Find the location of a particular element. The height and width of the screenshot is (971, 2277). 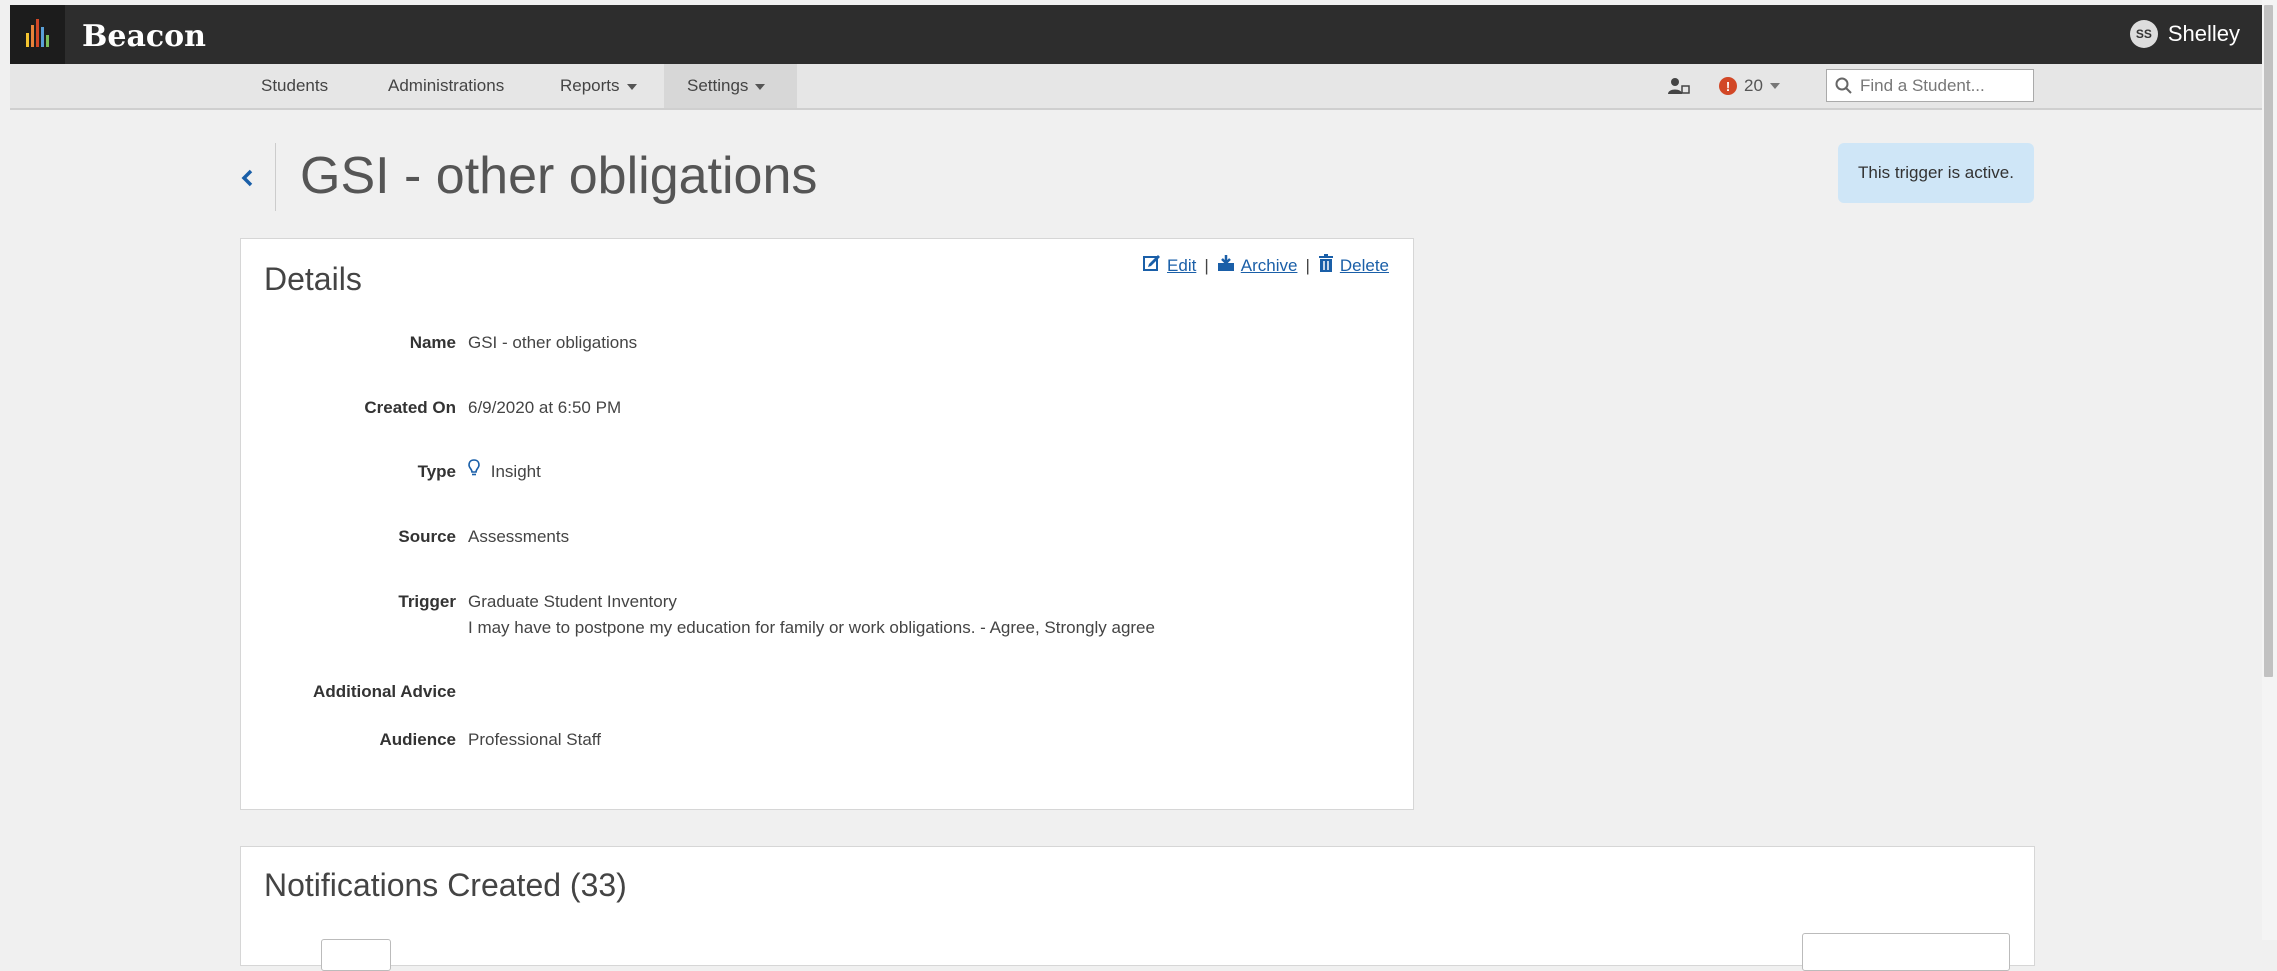

nav-students: Students is located at coordinates (294, 86).